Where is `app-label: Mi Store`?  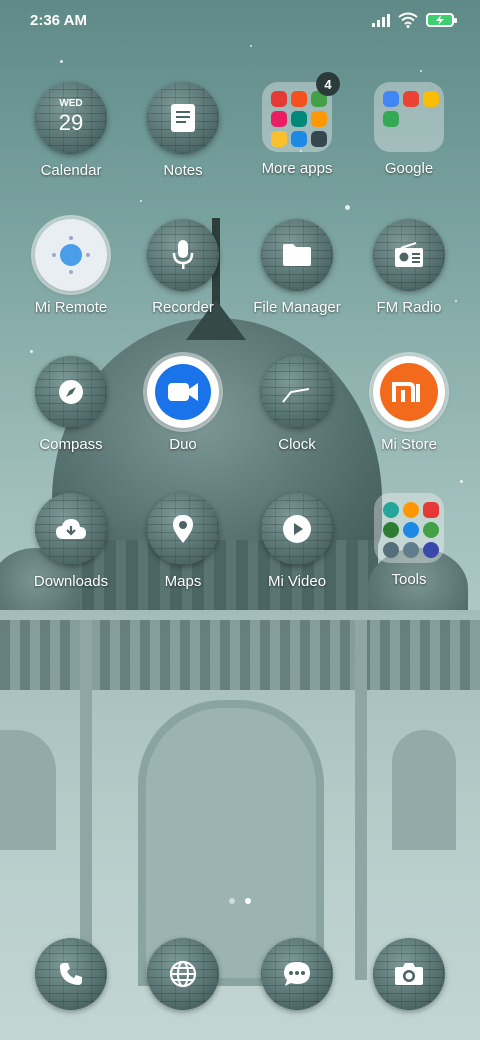 app-label: Mi Store is located at coordinates (409, 444).